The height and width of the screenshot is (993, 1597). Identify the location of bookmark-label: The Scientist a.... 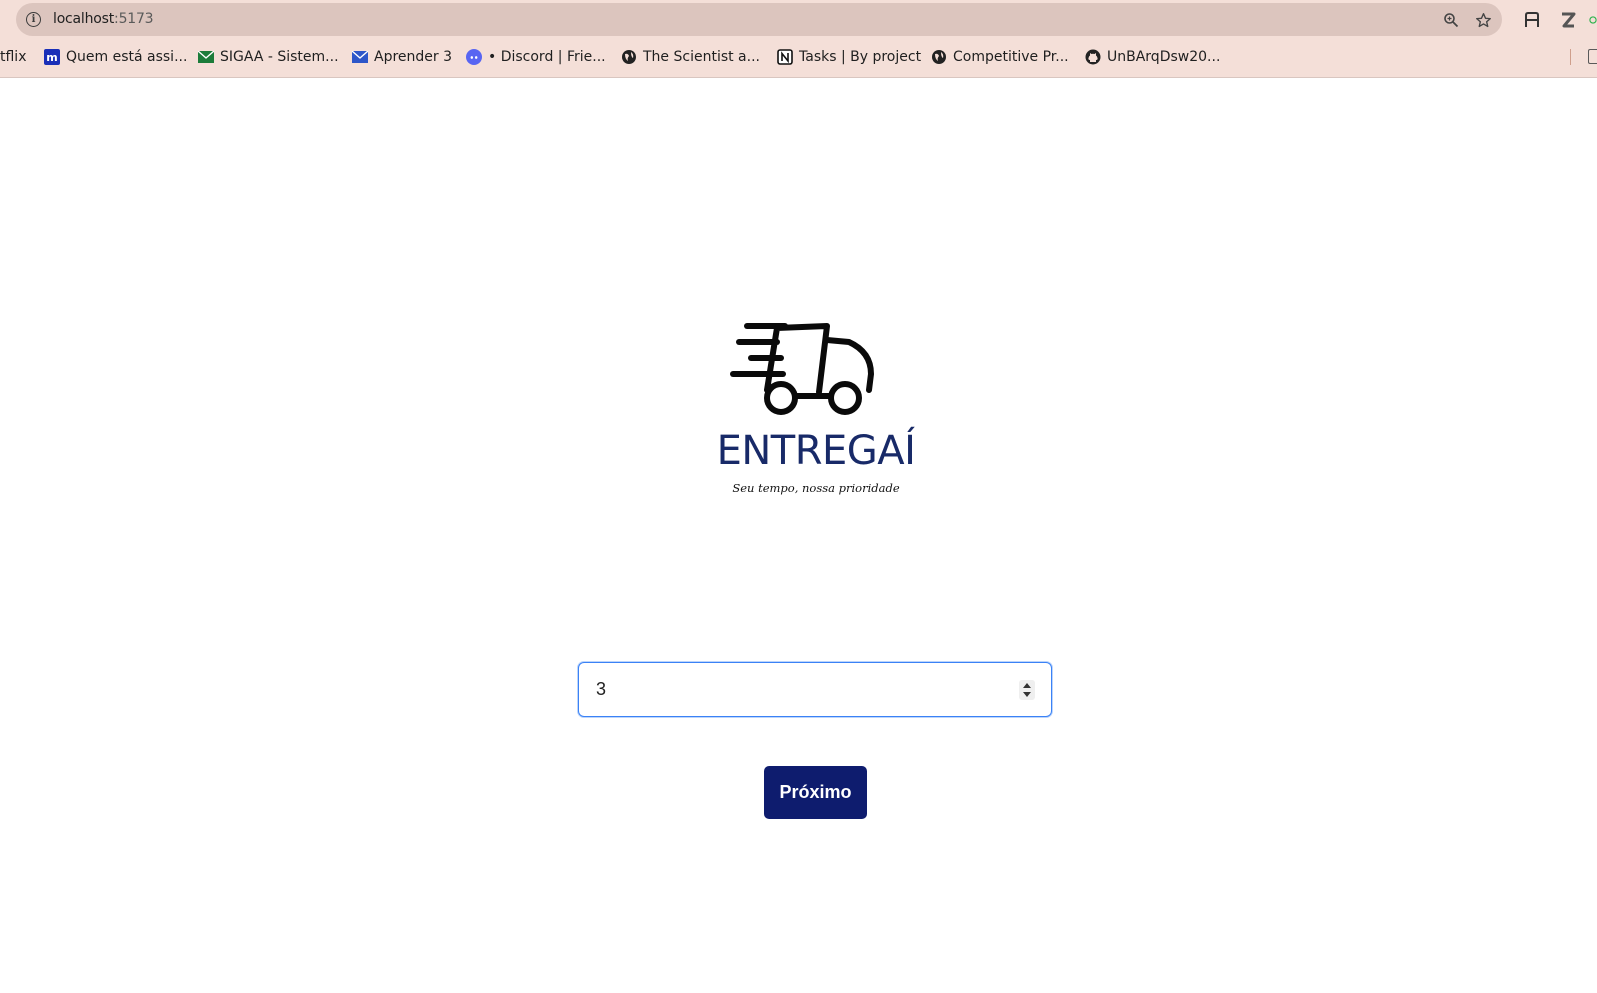
(701, 57).